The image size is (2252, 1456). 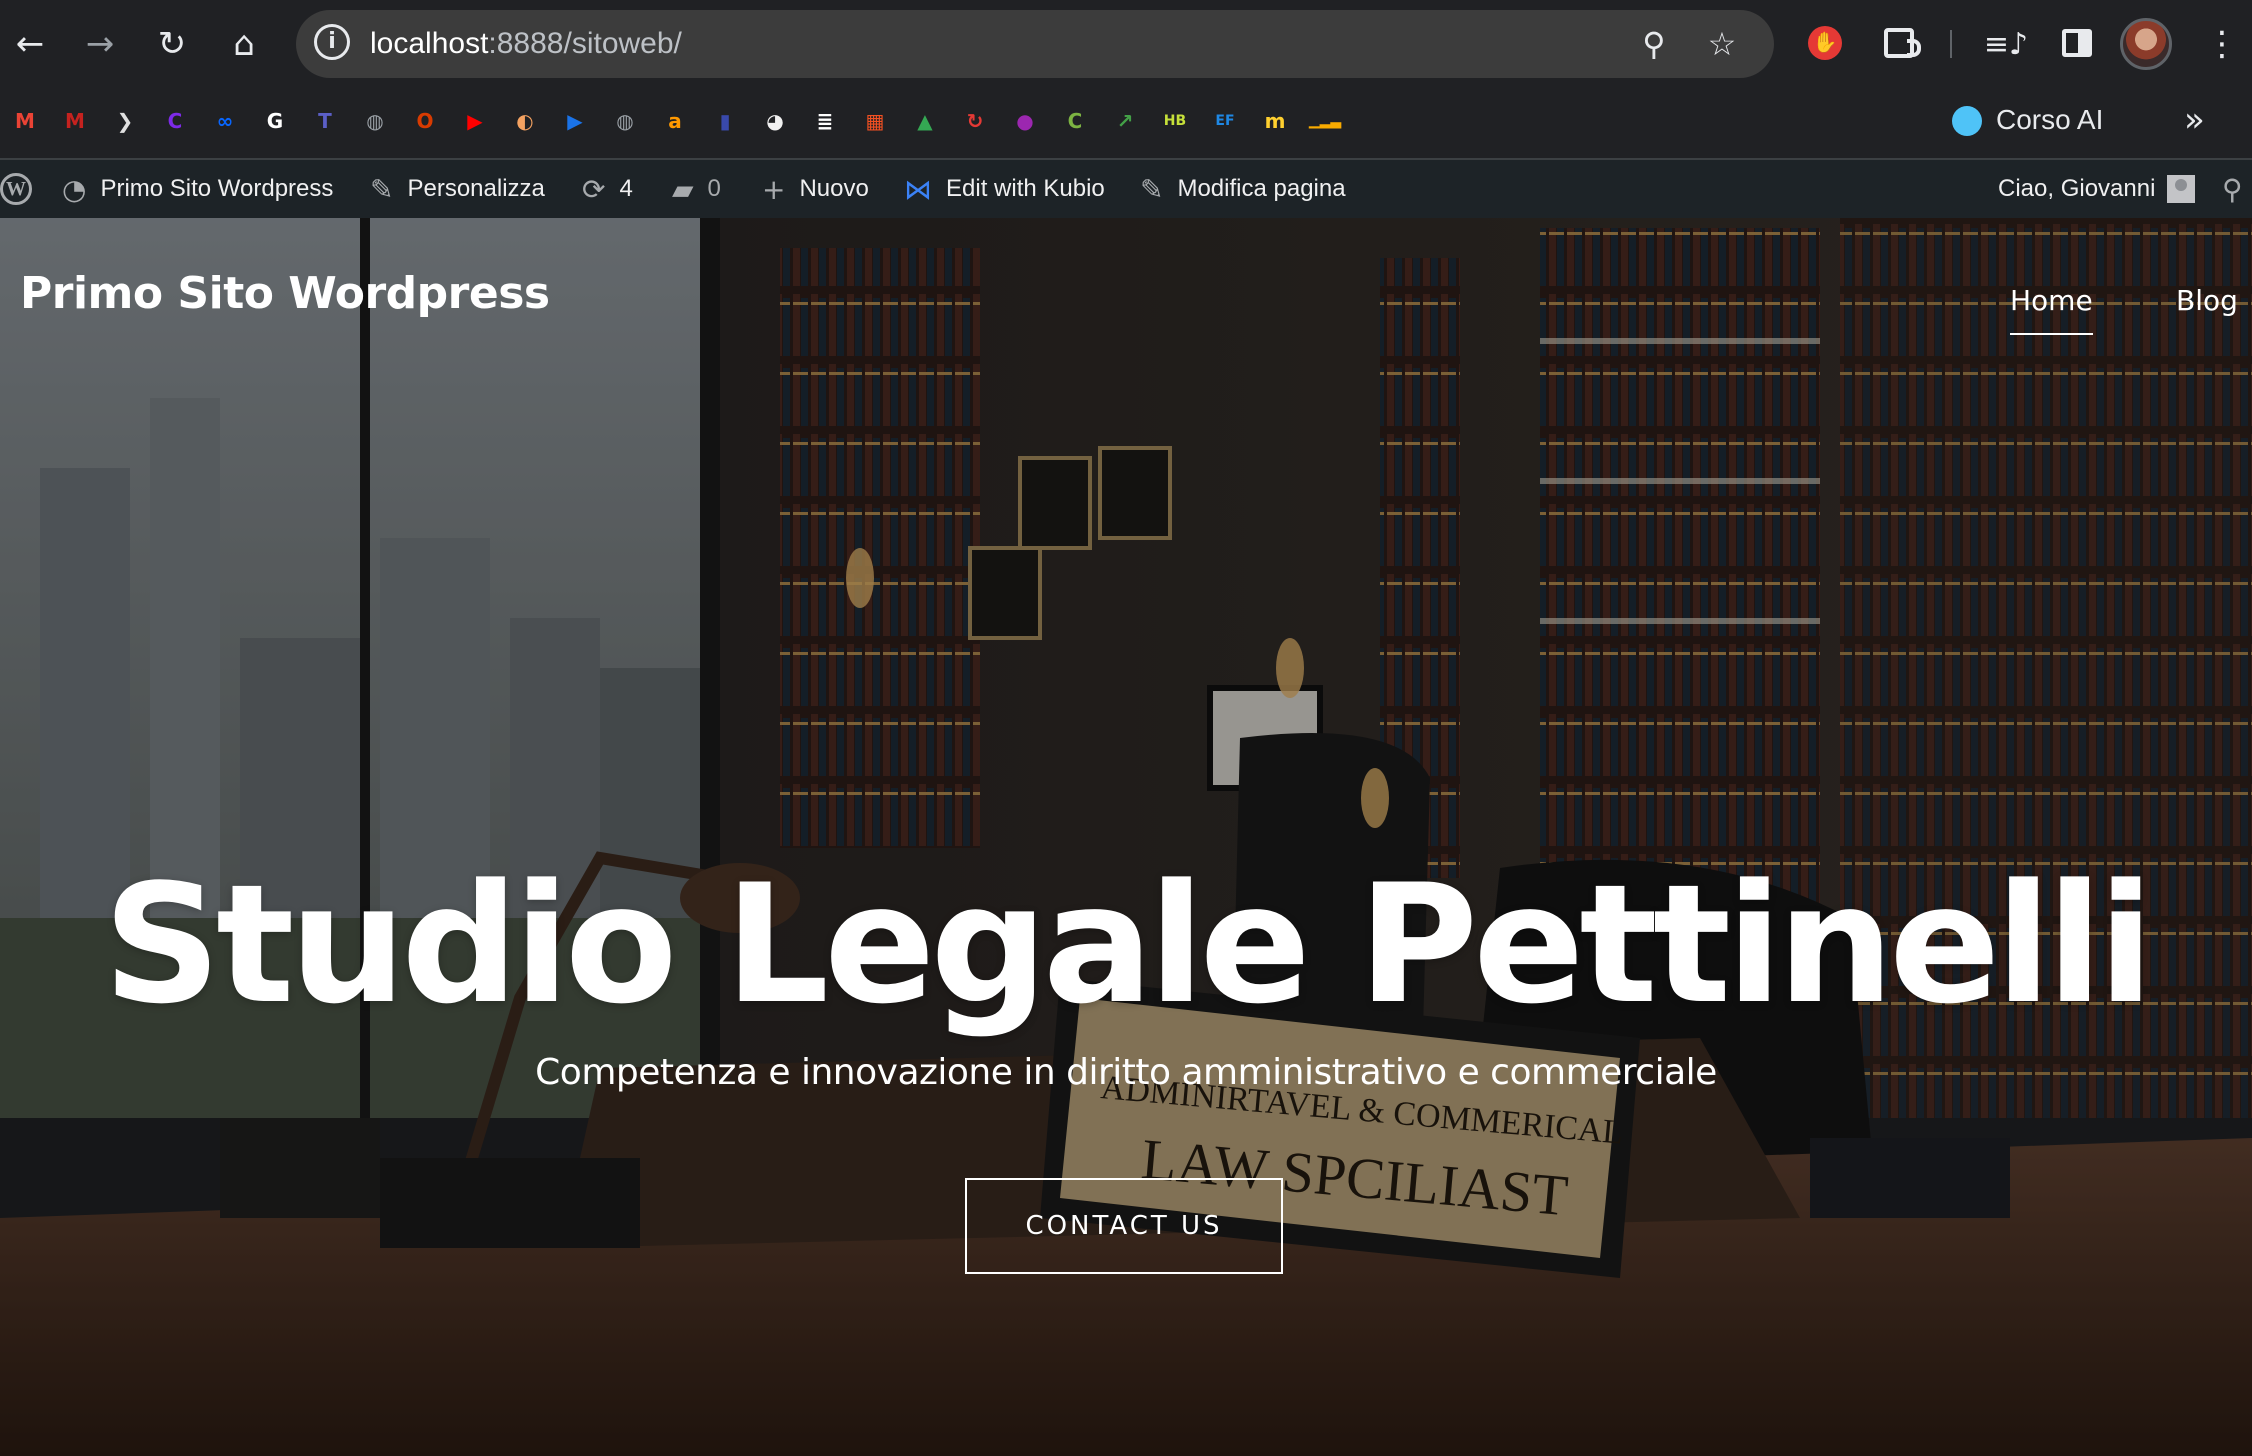 I want to click on contact-us-button: CONTACT US, so click(x=1124, y=1226).